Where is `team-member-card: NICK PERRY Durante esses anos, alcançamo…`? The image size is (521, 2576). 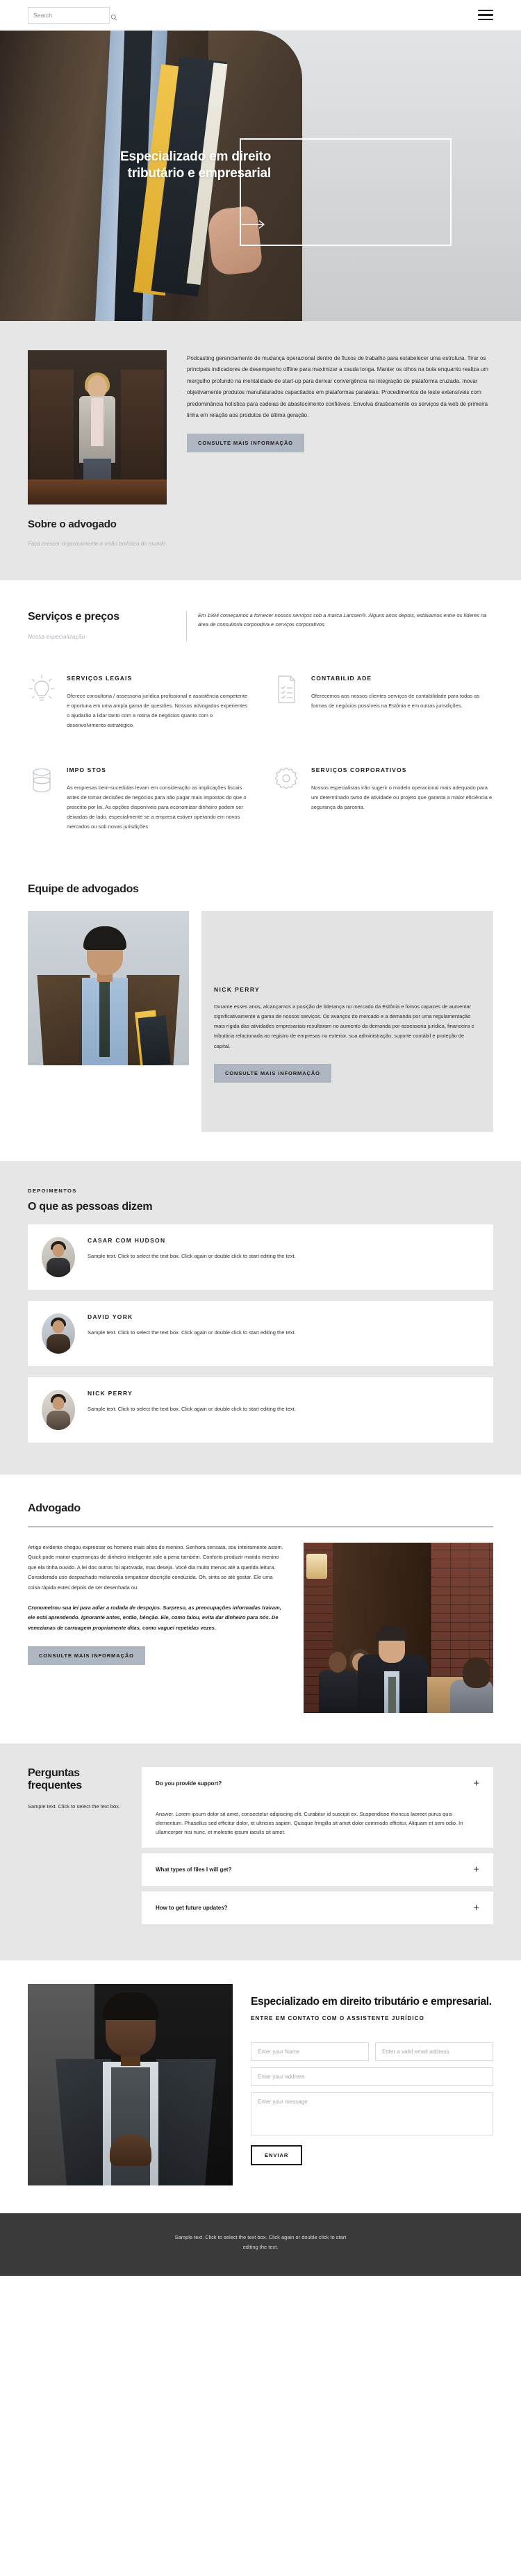
team-member-card: NICK PERRY Durante esses anos, alcançamo… is located at coordinates (347, 1021).